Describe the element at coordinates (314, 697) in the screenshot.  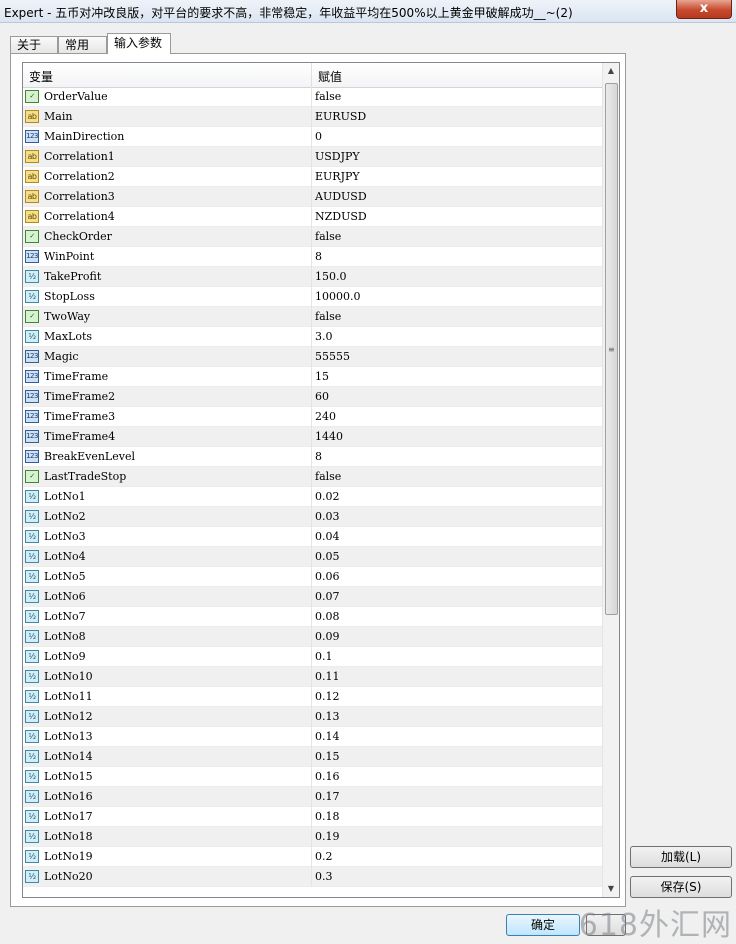
I see `table-row: ½ LotNo11 0.12` at that location.